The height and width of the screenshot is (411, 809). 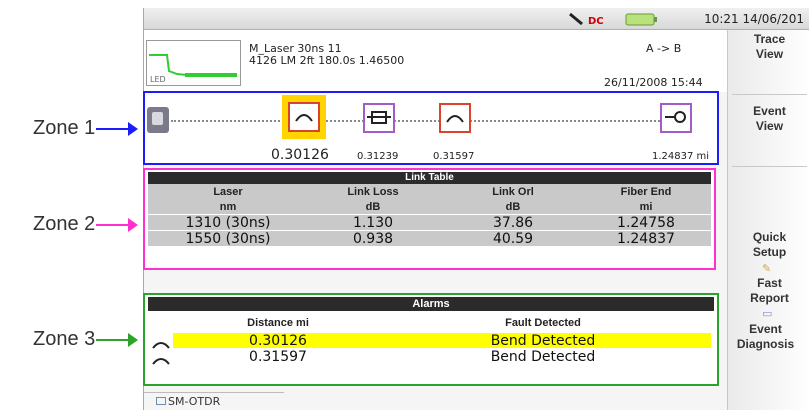 What do you see at coordinates (278, 323) in the screenshot?
I see `col-distance: Distance mi` at bounding box center [278, 323].